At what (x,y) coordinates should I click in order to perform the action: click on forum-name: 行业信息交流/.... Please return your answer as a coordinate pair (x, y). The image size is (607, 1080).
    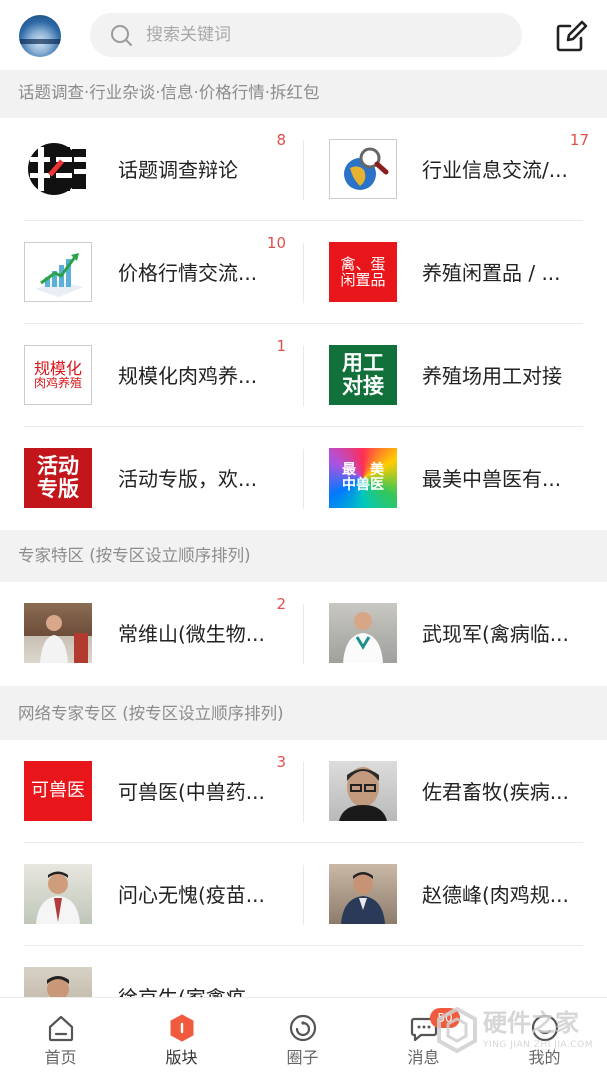
    Looking at the image, I should click on (495, 170).